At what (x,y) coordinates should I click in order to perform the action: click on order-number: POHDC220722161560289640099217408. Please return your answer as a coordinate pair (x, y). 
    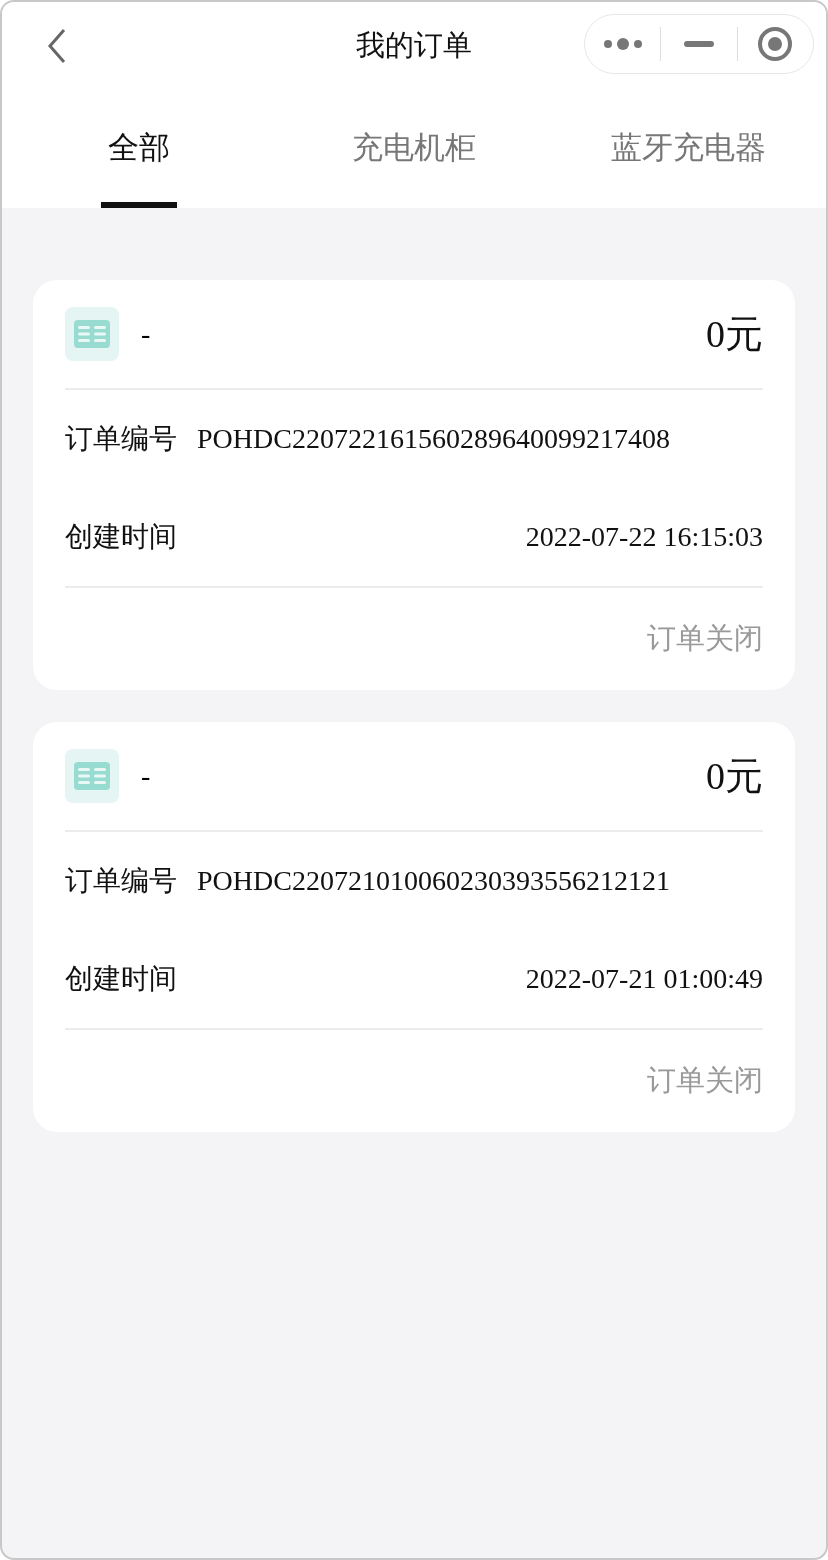
    Looking at the image, I should click on (433, 439).